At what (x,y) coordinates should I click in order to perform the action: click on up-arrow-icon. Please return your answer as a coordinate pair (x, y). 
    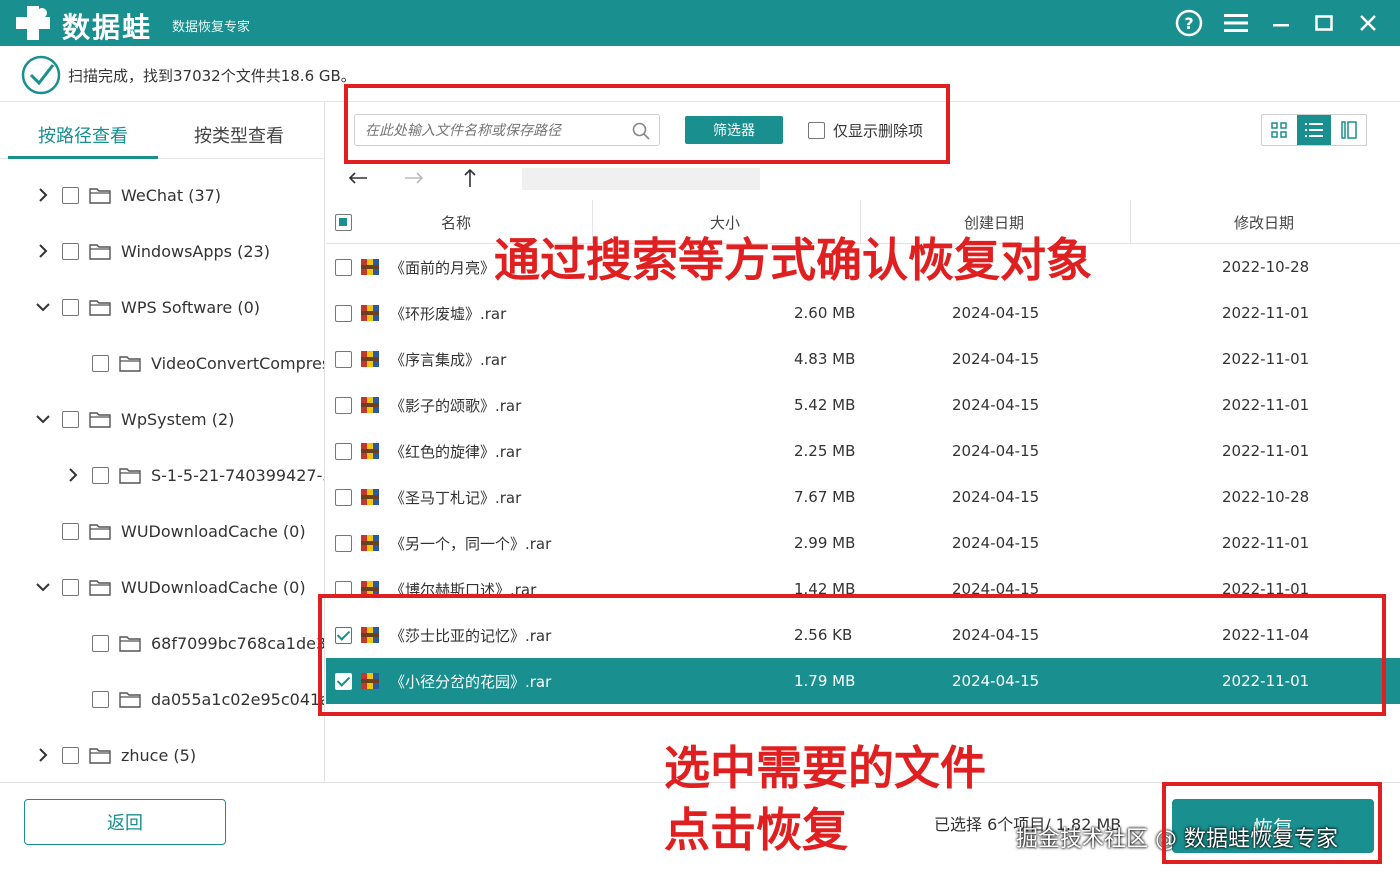
    Looking at the image, I should click on (470, 178).